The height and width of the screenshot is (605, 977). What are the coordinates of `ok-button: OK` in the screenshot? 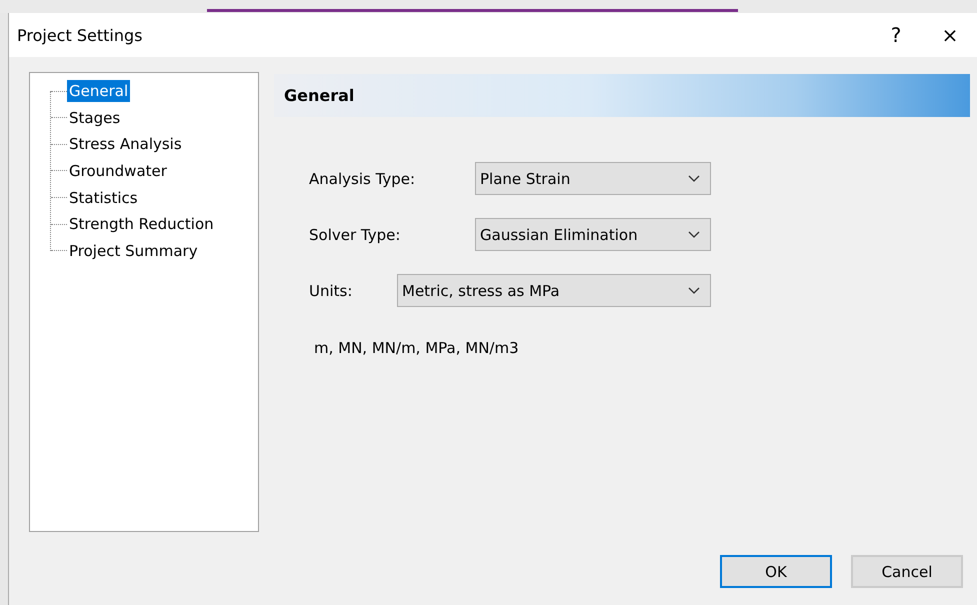 It's located at (776, 571).